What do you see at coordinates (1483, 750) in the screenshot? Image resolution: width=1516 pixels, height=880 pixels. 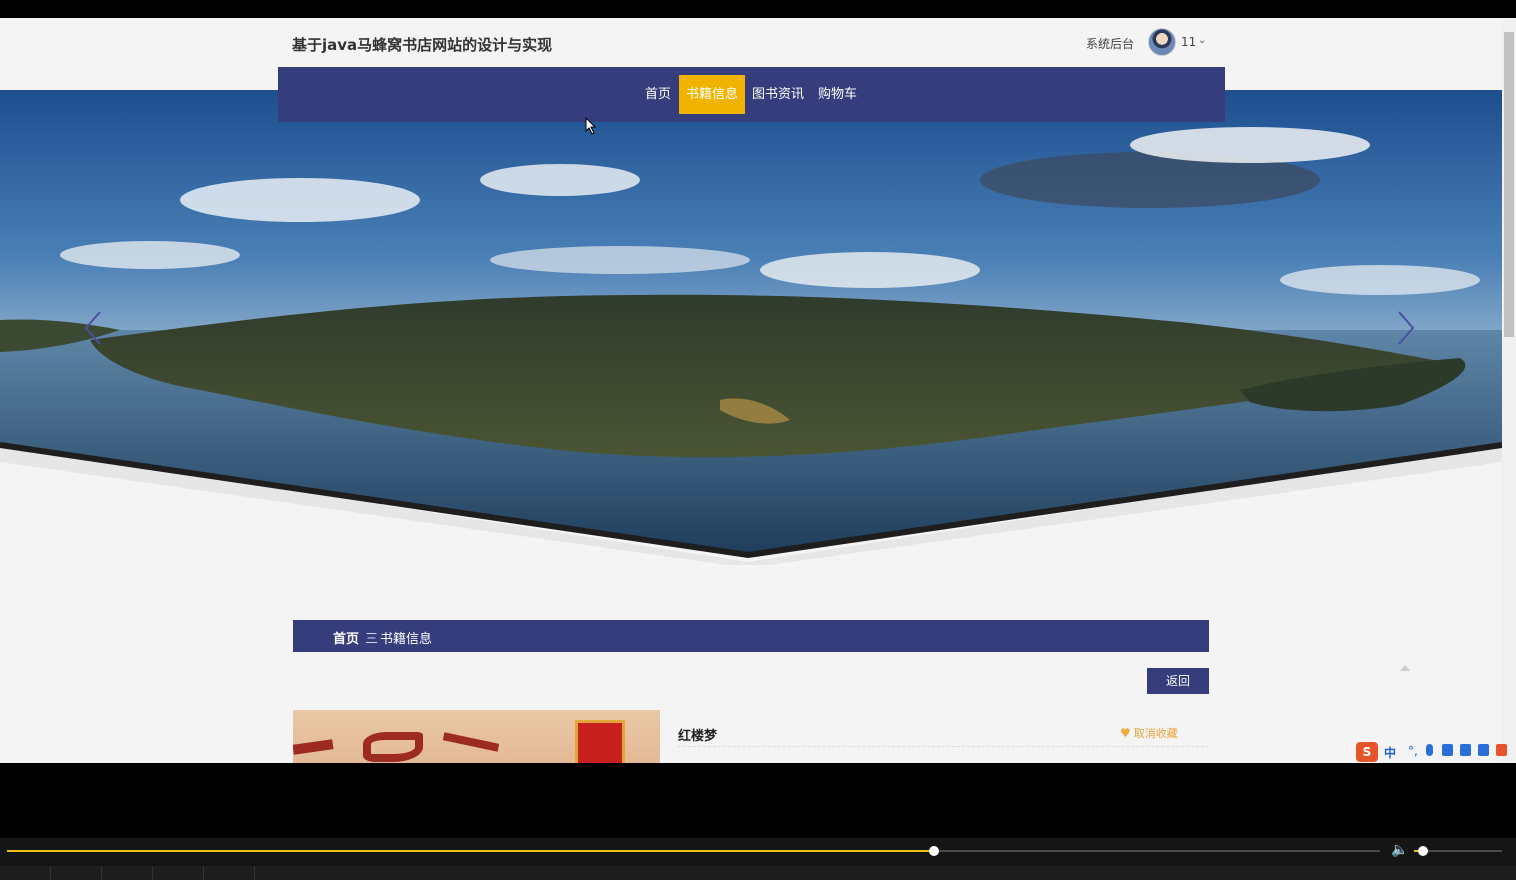 I see `toolbox-icon` at bounding box center [1483, 750].